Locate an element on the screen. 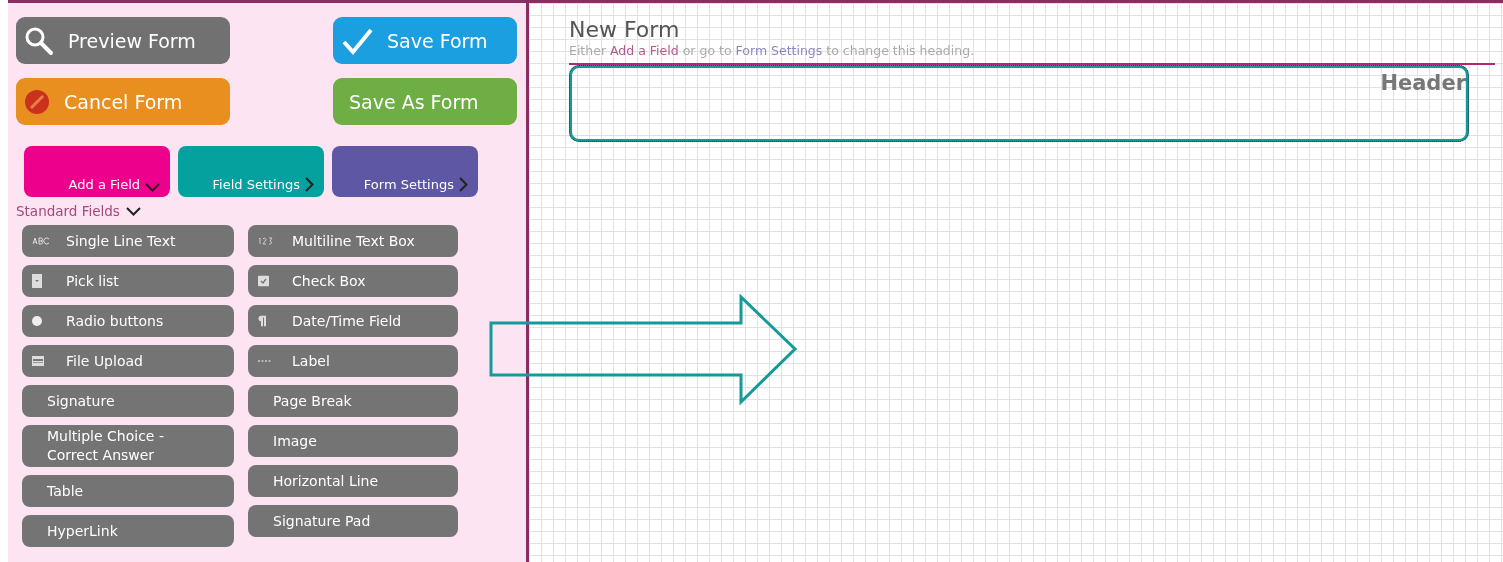  field-type-button: Label is located at coordinates (353, 361).